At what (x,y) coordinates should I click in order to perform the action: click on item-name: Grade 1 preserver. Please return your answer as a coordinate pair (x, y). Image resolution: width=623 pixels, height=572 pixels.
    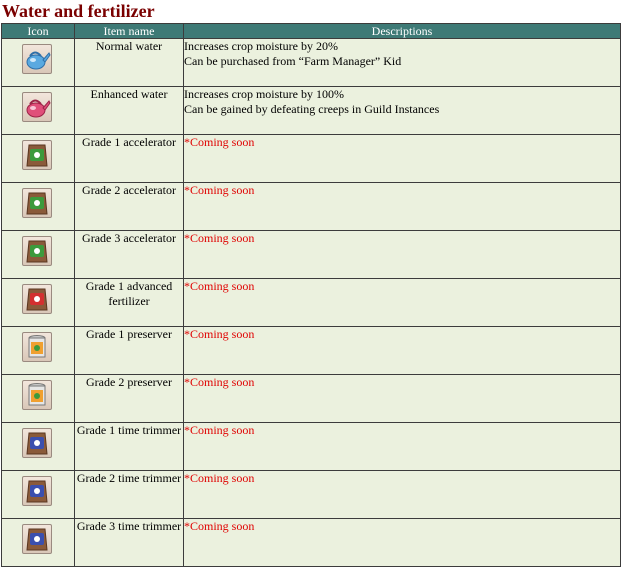
    Looking at the image, I should click on (129, 350).